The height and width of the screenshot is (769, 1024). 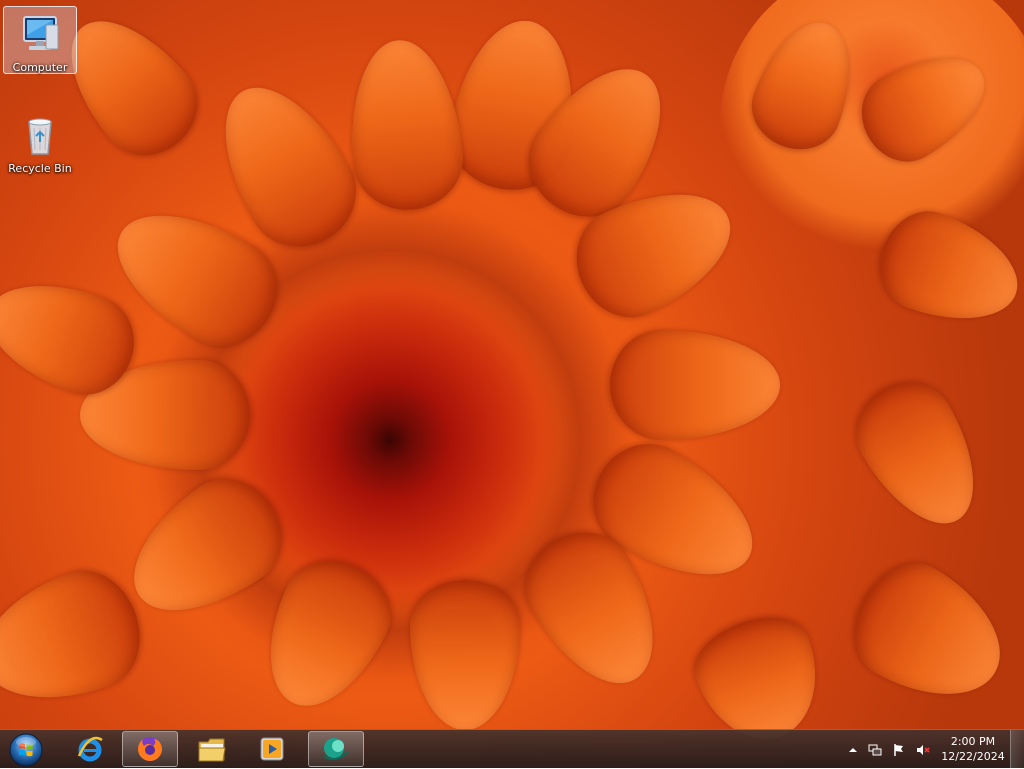 What do you see at coordinates (875, 749) in the screenshot?
I see `network-icon` at bounding box center [875, 749].